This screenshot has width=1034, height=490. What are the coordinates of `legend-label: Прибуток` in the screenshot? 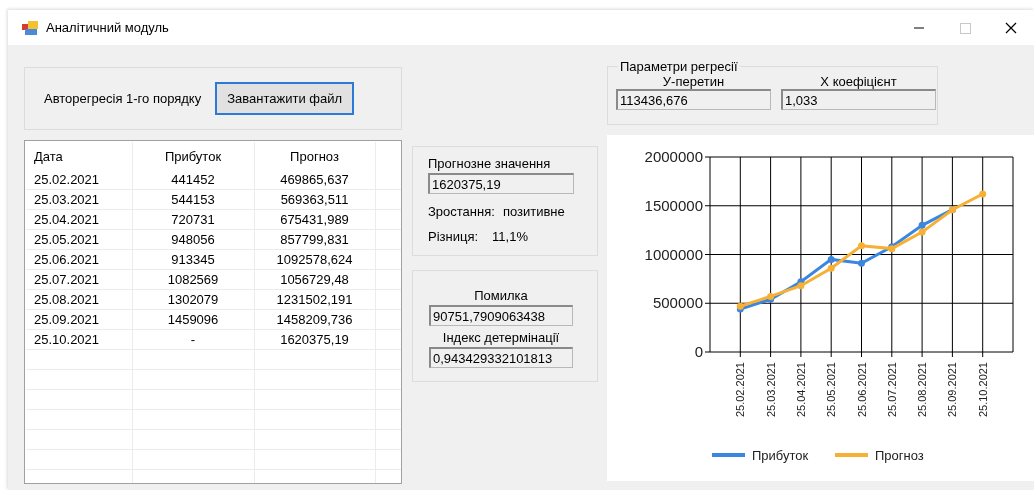 It's located at (780, 455).